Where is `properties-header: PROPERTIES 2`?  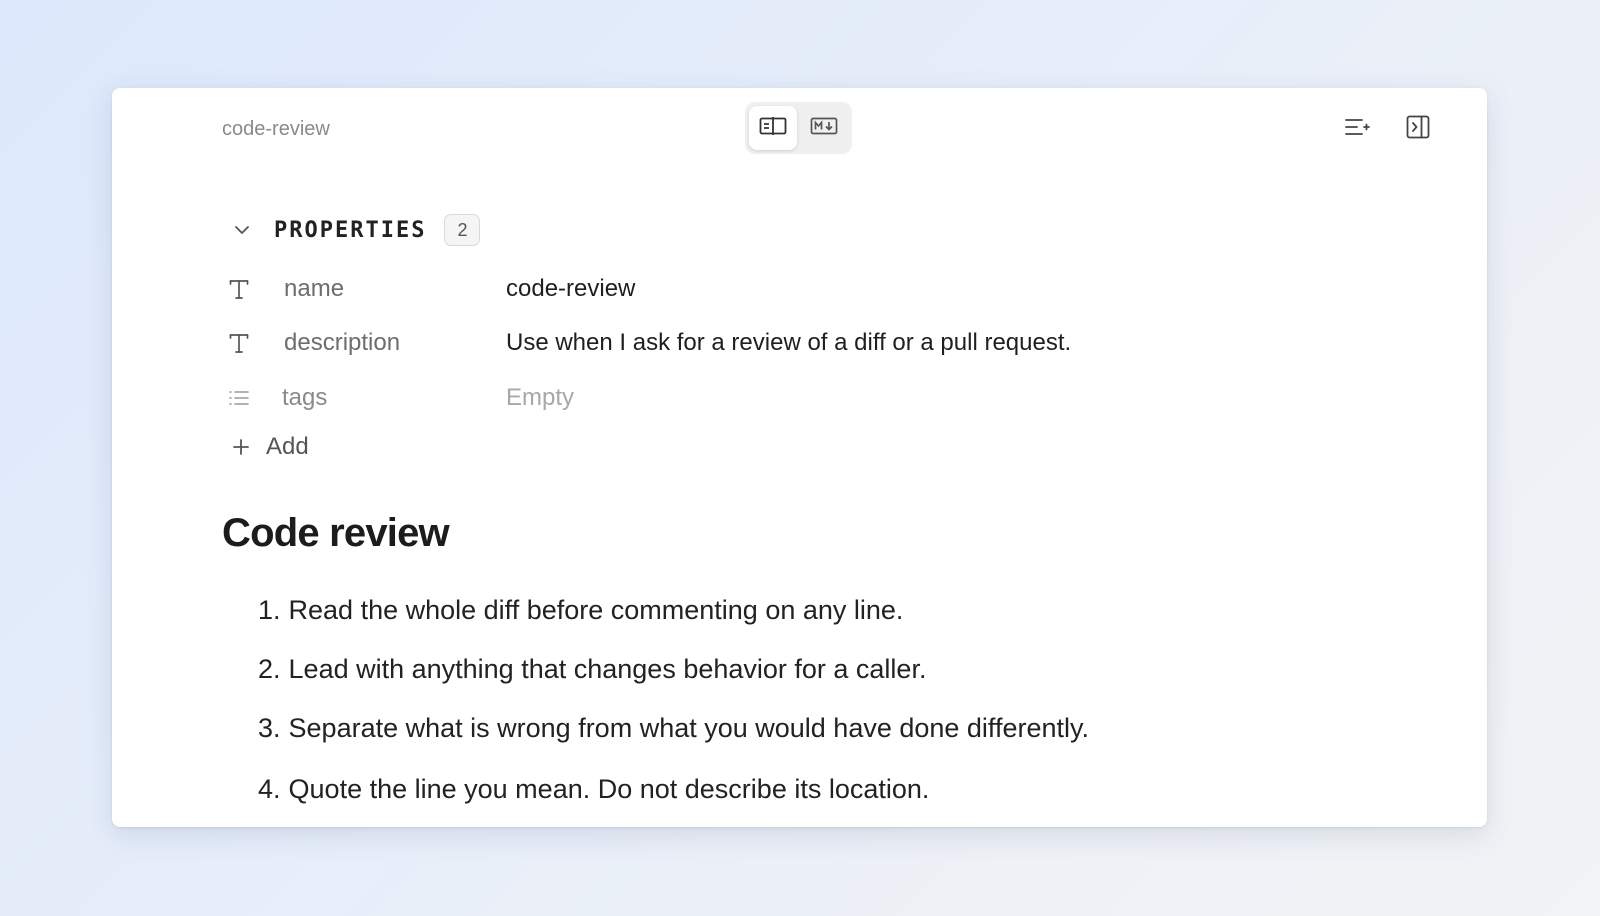 properties-header: PROPERTIES 2 is located at coordinates (355, 230).